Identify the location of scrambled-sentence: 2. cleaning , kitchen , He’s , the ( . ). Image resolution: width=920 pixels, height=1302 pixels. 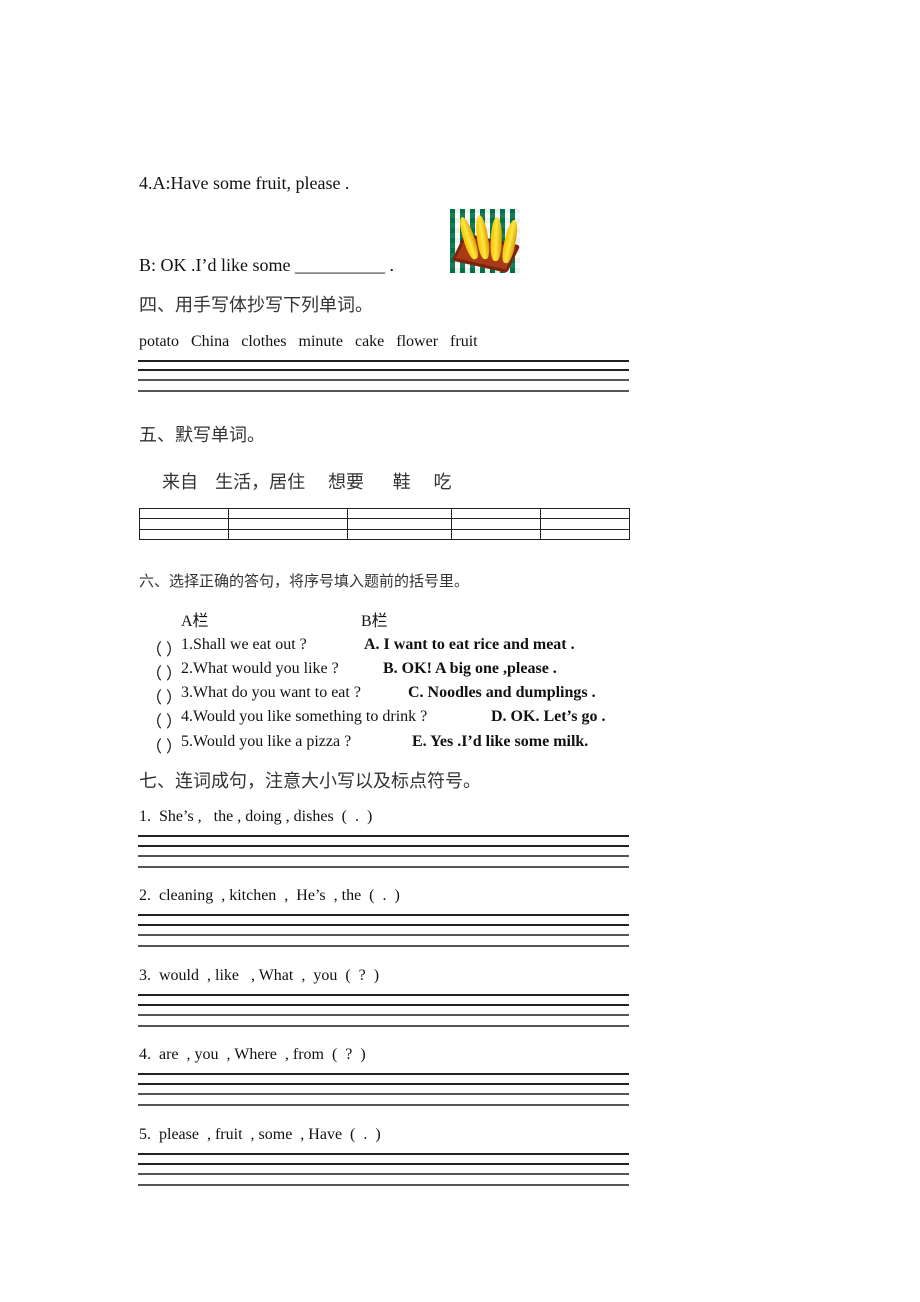
(269, 895).